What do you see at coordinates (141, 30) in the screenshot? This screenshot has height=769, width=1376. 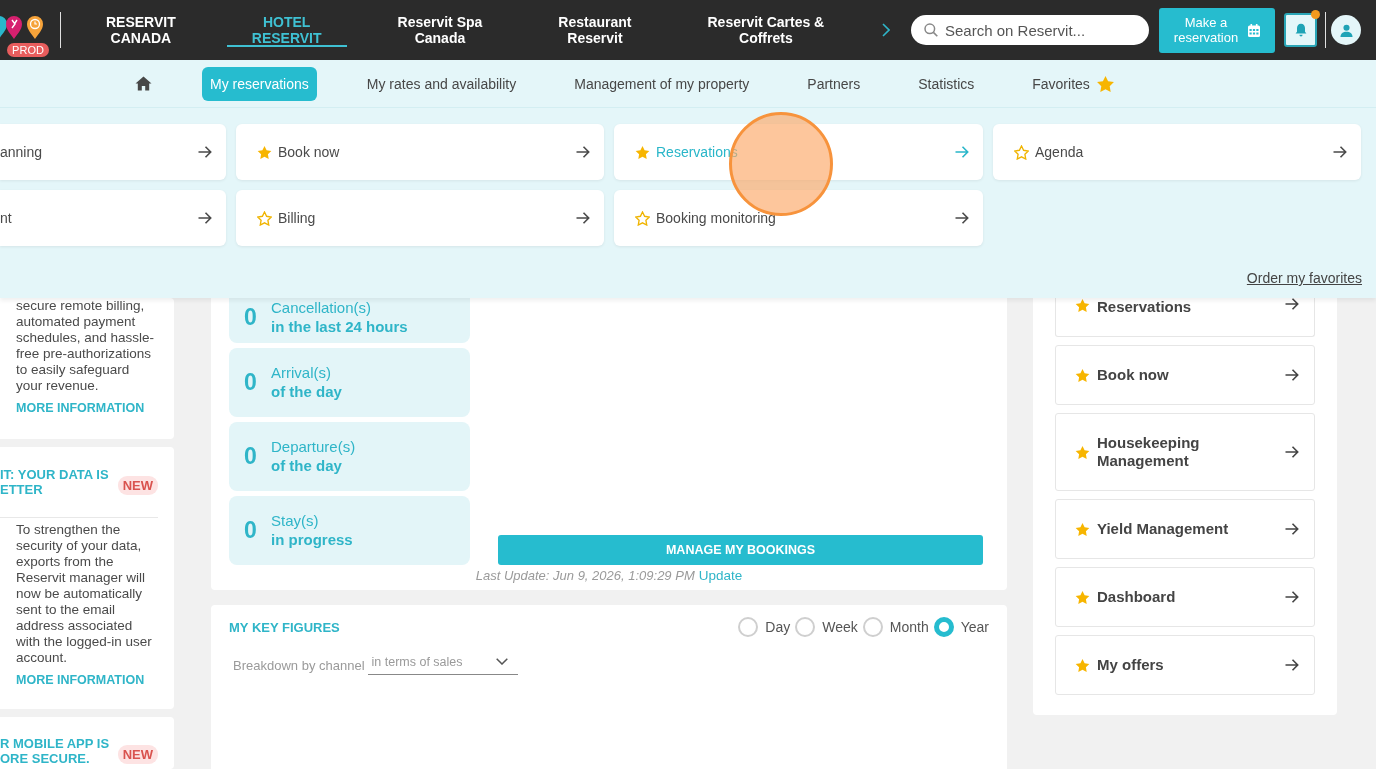 I see `top-nav-tab: RESERVIT CANADA` at bounding box center [141, 30].